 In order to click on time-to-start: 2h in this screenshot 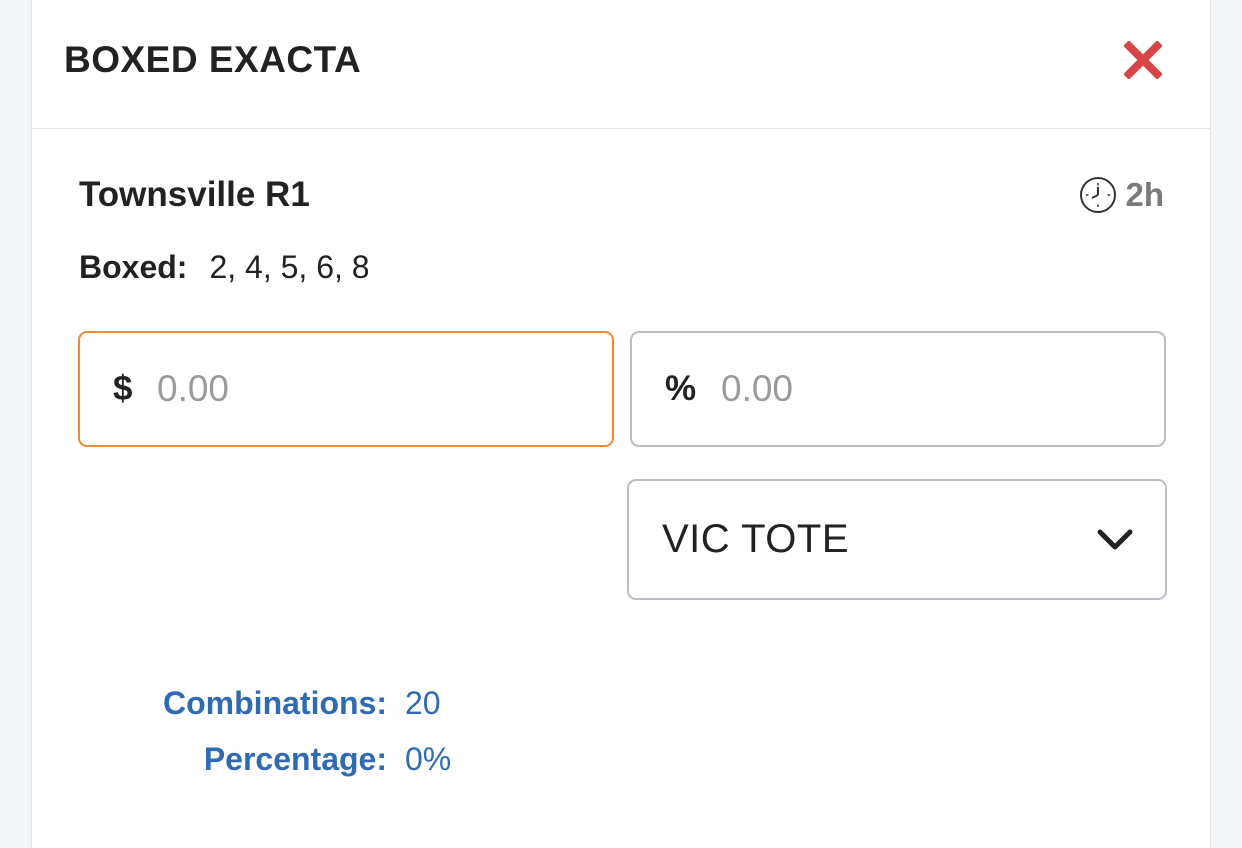, I will do `click(1144, 194)`.